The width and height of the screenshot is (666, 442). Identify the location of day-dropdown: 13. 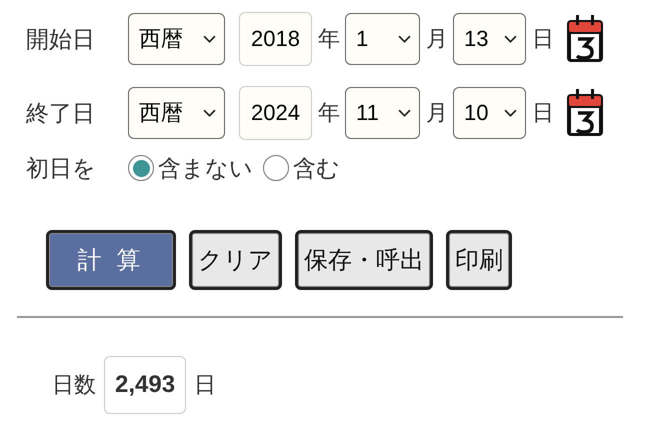
(489, 39).